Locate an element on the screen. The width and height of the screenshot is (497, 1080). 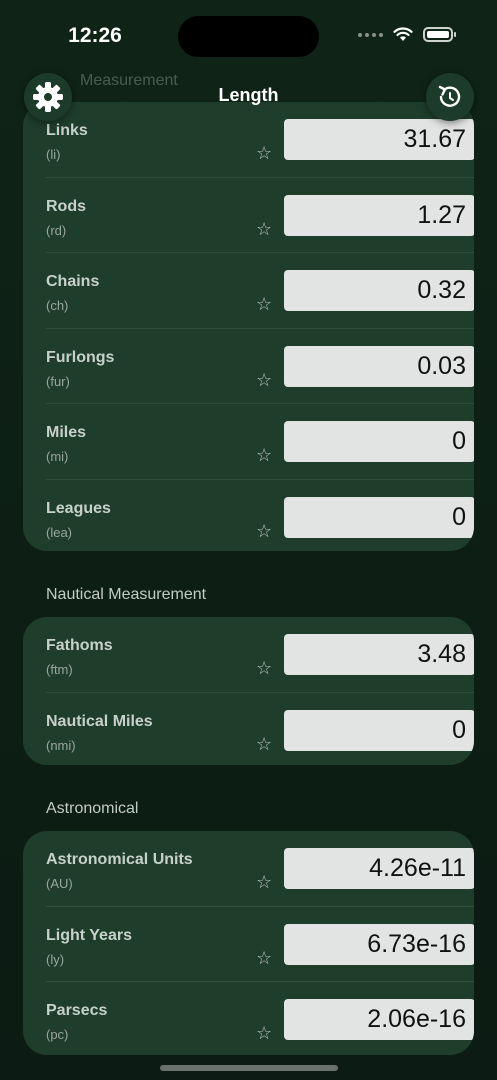
dynamic-island is located at coordinates (248, 36).